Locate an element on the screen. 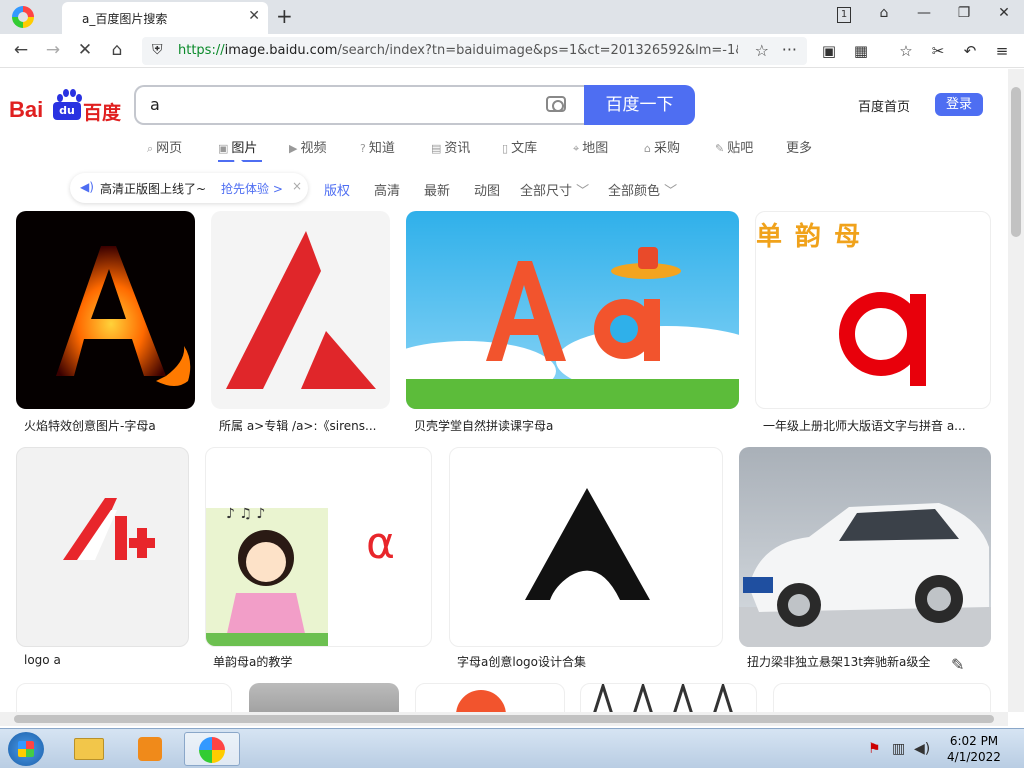 Image resolution: width=1024 pixels, height=768 pixels. media-player-icon is located at coordinates (150, 749).